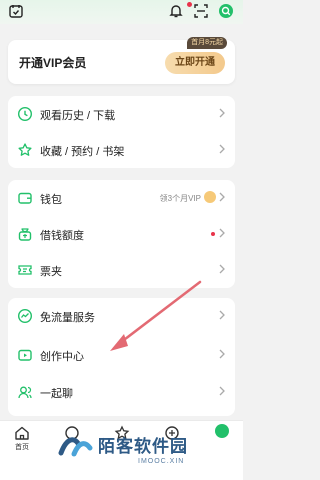  I want to click on menu-item-label: 钱包, so click(51, 200).